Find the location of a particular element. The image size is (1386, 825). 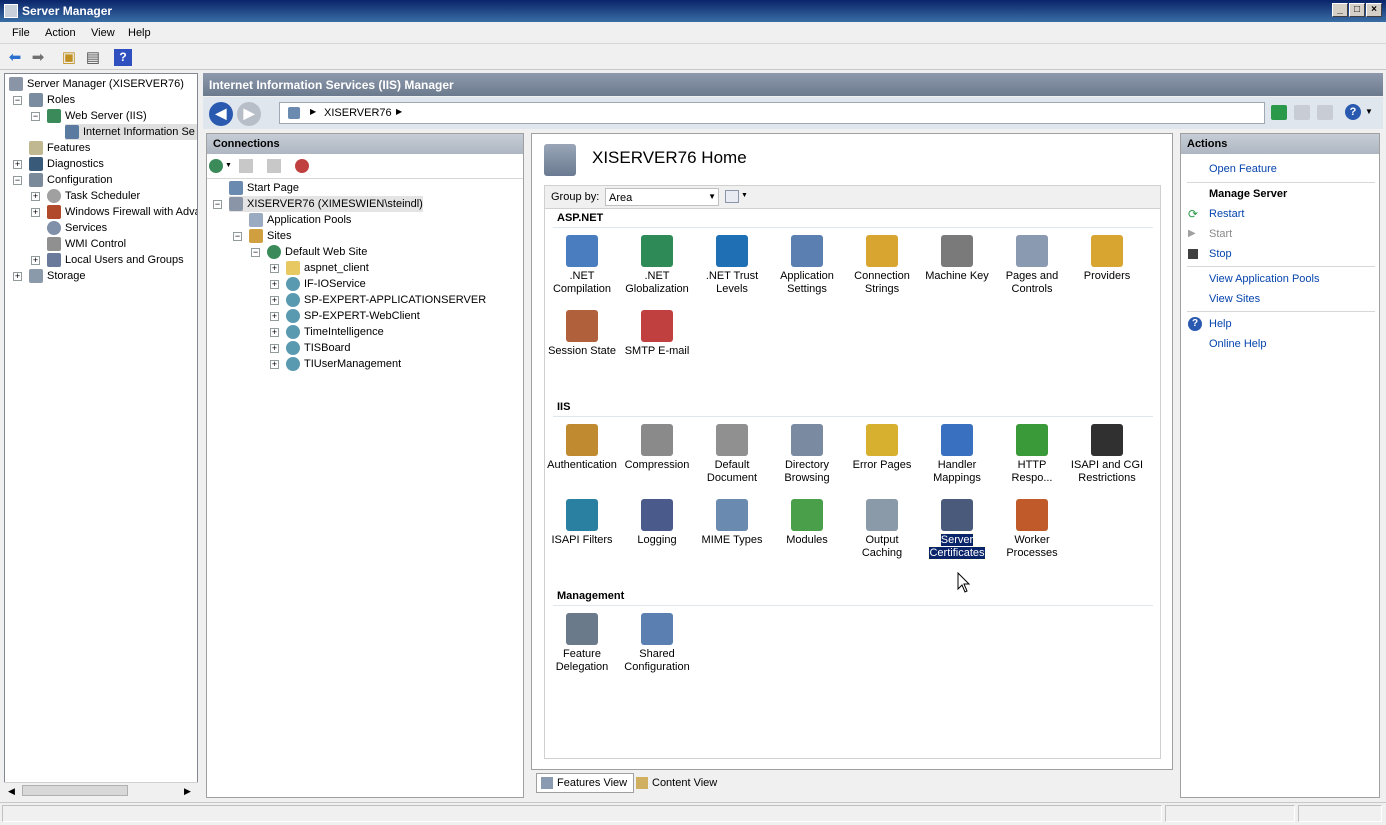

open-feature-link: Open Feature is located at coordinates (1243, 169).